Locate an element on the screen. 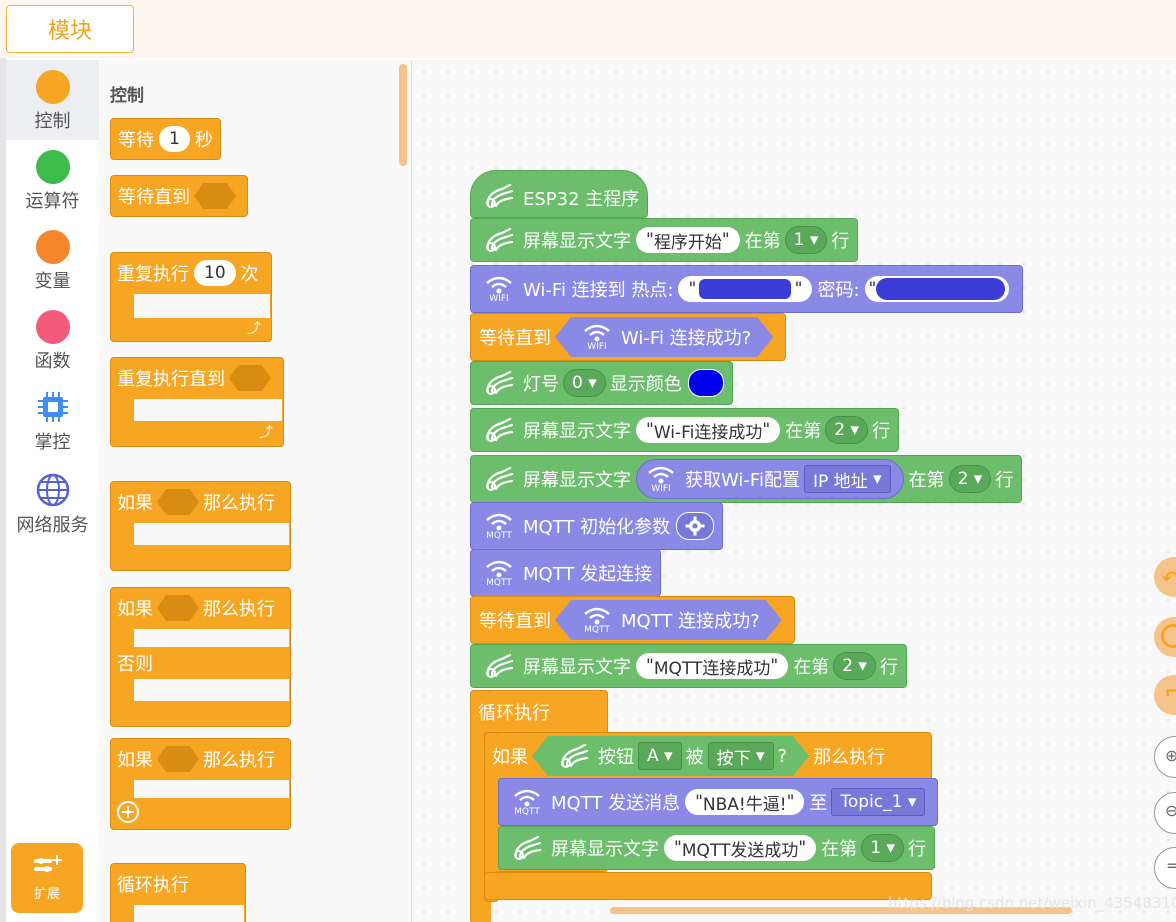  condition-text: Wi-Fi 连接成功? is located at coordinates (686, 338).